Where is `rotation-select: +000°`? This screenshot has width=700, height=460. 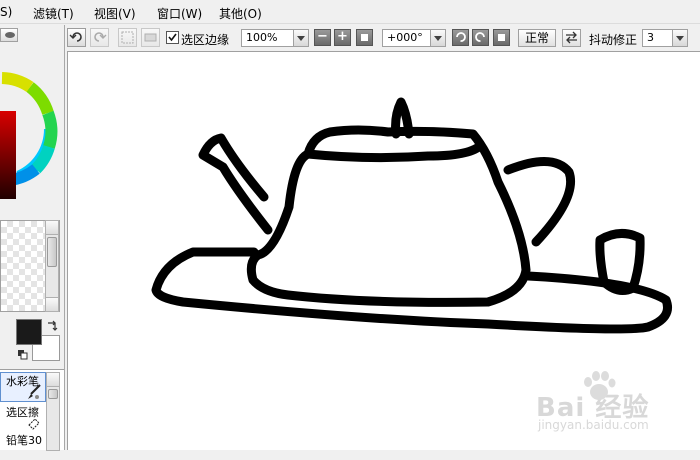 rotation-select: +000° is located at coordinates (414, 38).